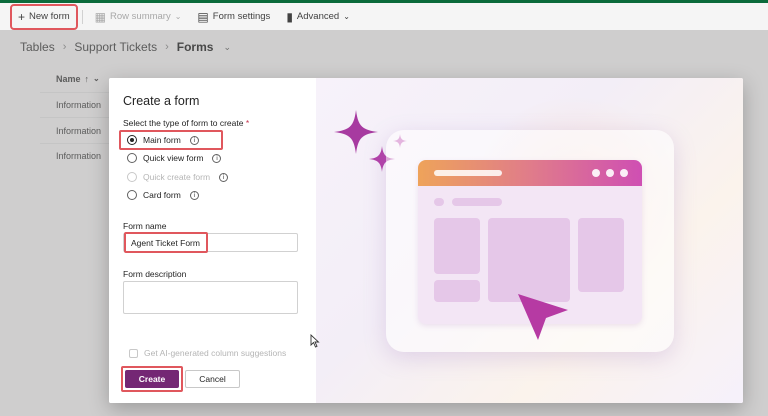  Describe the element at coordinates (155, 274) in the screenshot. I see `form-description-label: Form description` at that location.